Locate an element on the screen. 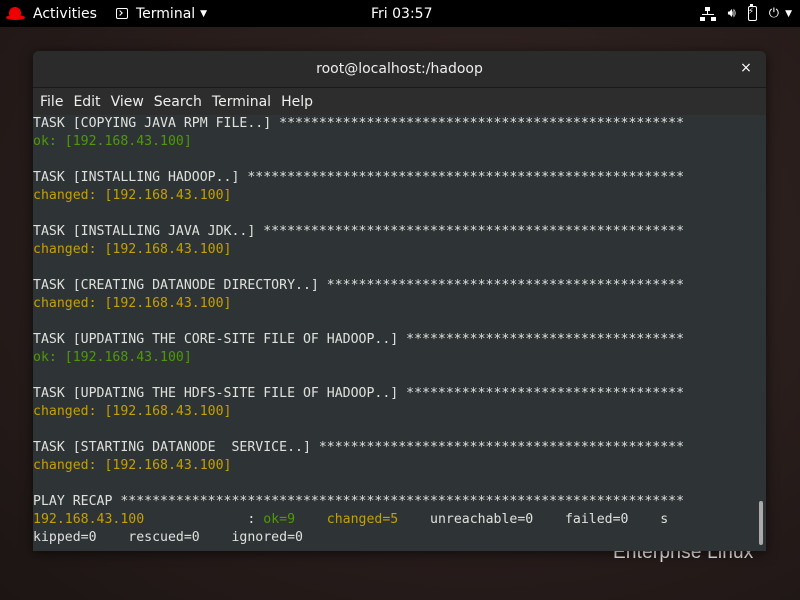 This screenshot has width=800, height=600. menu-help: Help is located at coordinates (300, 102).